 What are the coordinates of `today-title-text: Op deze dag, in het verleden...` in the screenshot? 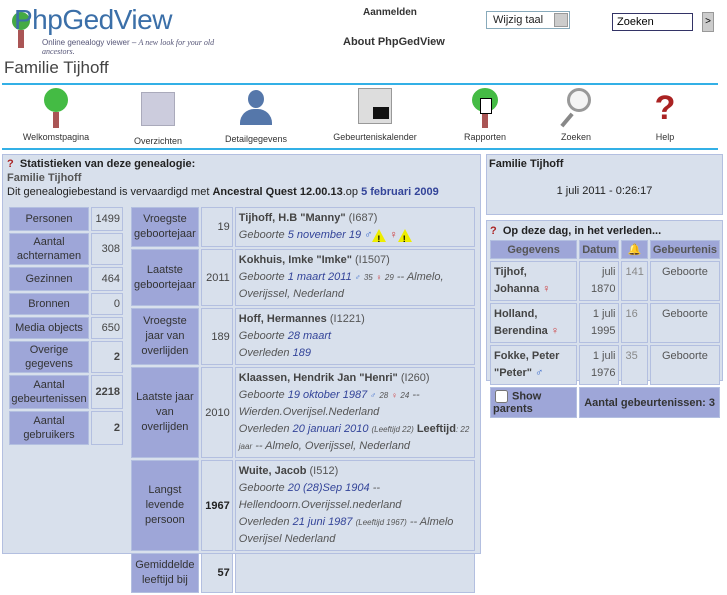 It's located at (582, 231).